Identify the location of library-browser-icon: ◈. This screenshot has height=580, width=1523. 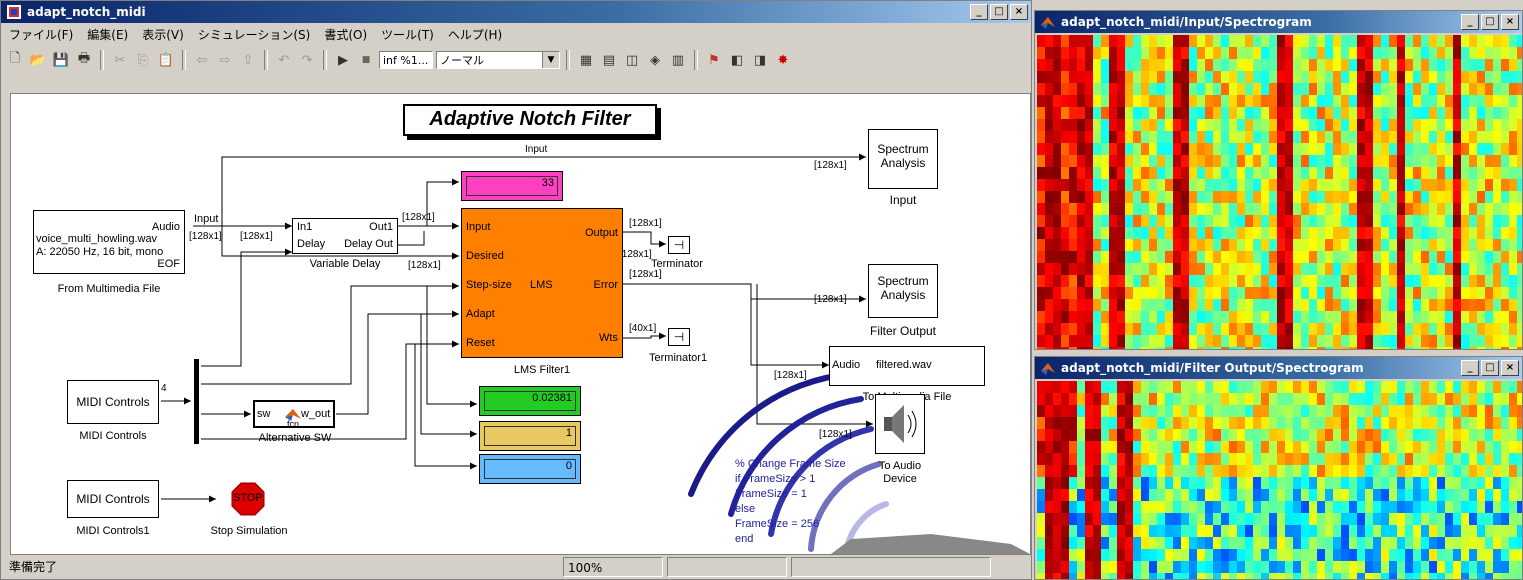
(655, 60).